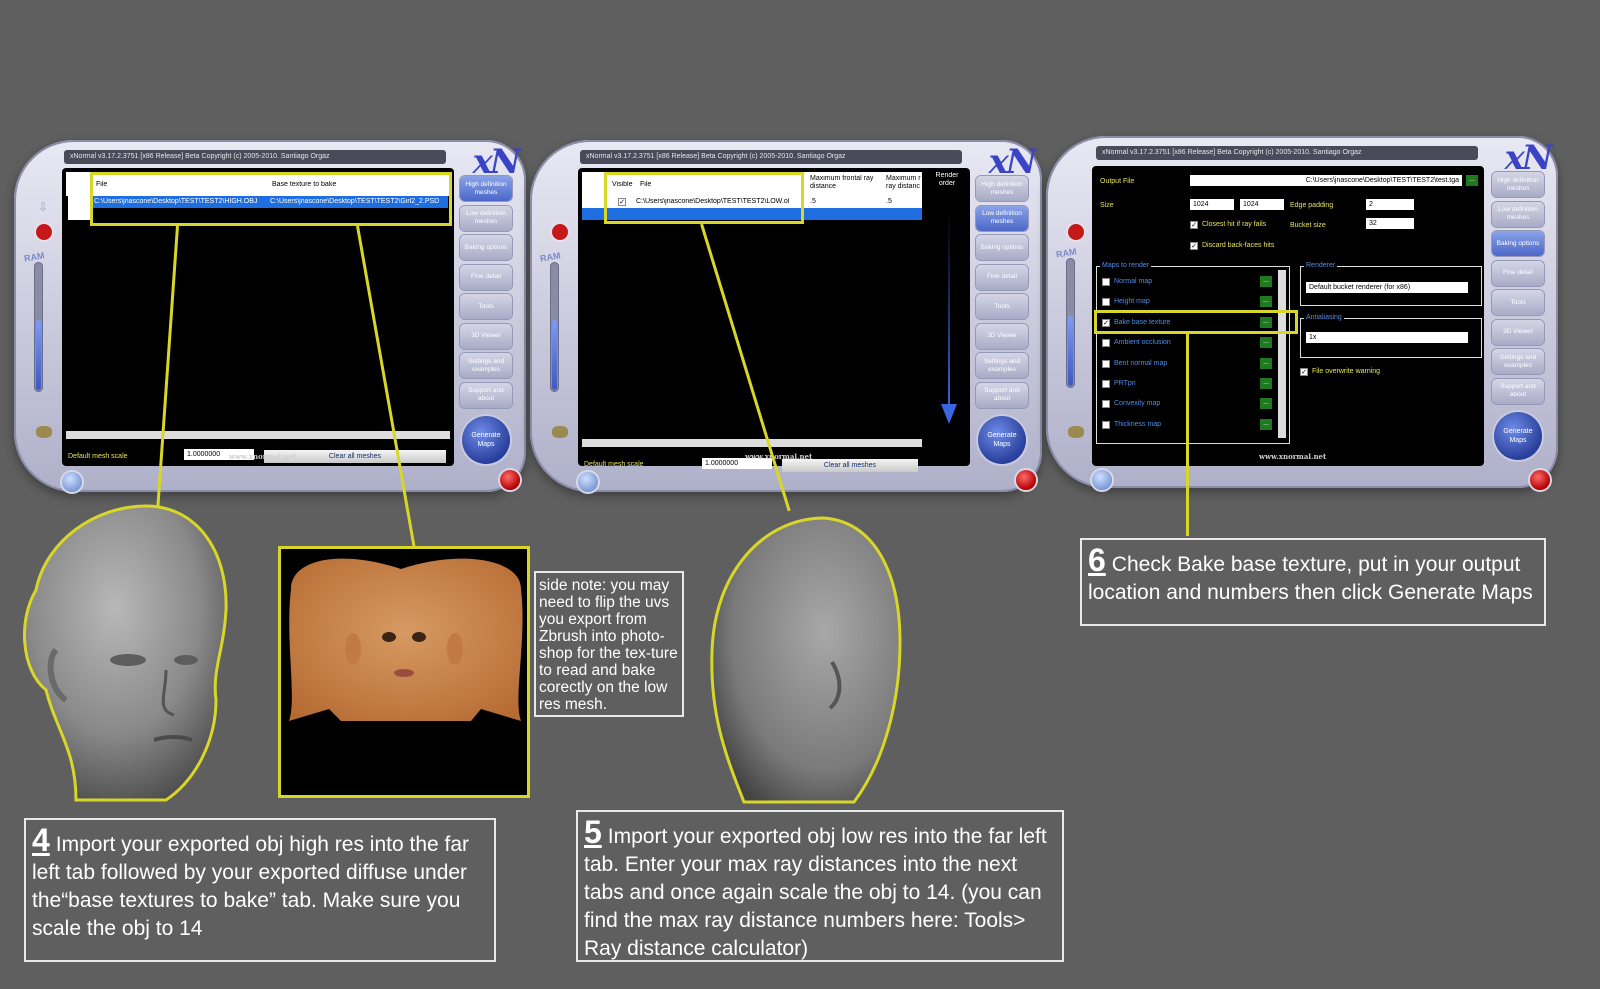 Image resolution: width=1600 pixels, height=989 pixels. What do you see at coordinates (1196, 322) in the screenshot?
I see `highlight-bake-base-texture` at bounding box center [1196, 322].